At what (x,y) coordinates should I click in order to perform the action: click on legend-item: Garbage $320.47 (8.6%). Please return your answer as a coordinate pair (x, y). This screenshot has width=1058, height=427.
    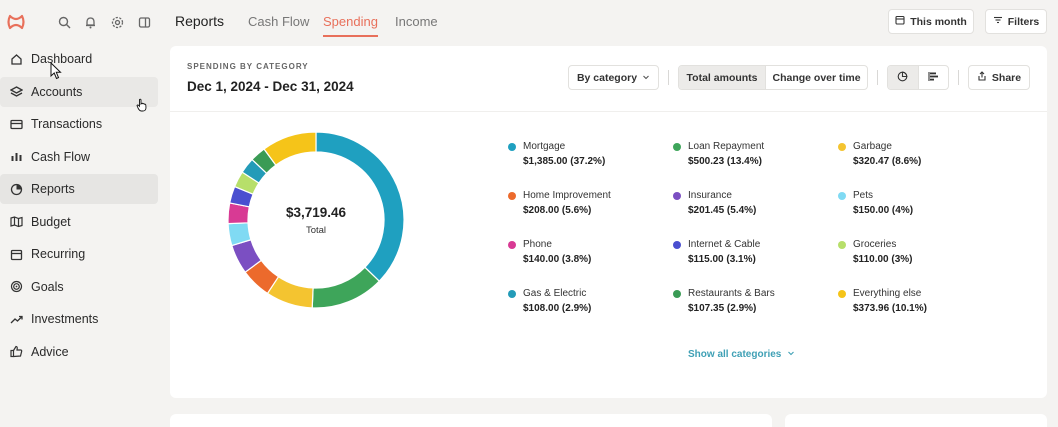
    Looking at the image, I should click on (918, 153).